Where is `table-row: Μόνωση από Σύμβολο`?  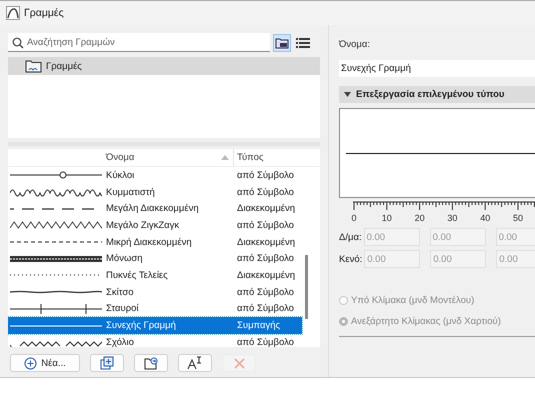
table-row: Μόνωση από Σύμβολο is located at coordinates (155, 259).